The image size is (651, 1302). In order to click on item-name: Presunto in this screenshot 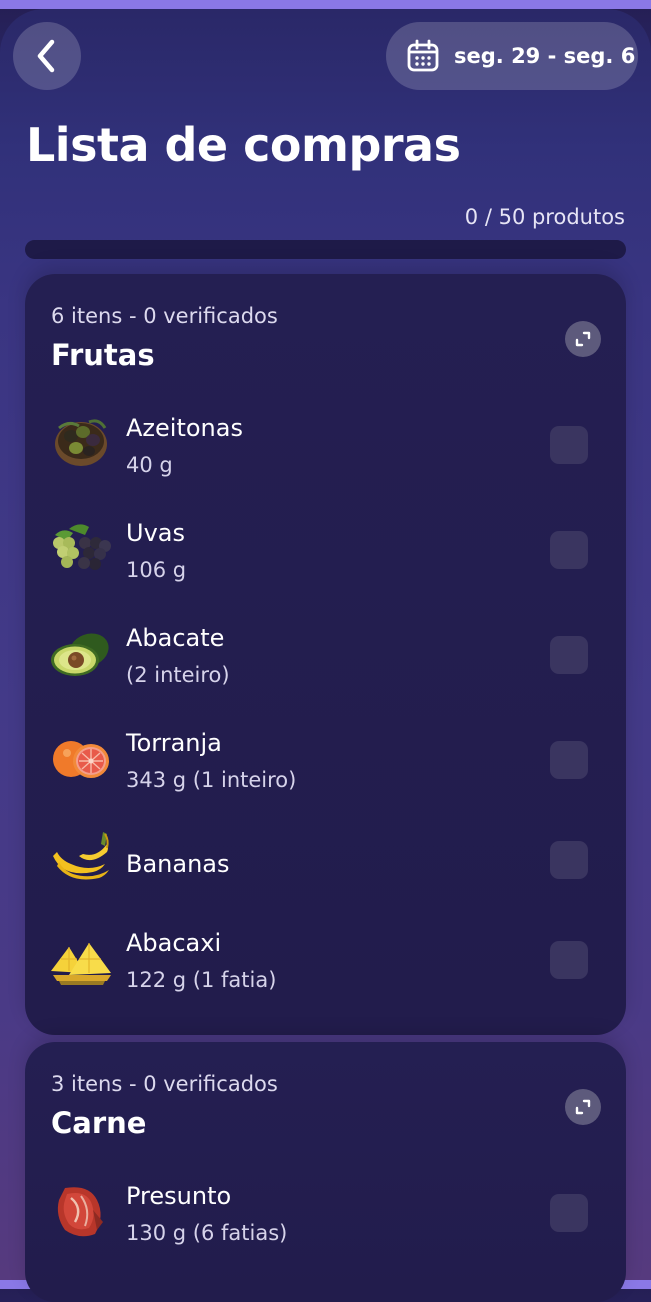, I will do `click(179, 1196)`.